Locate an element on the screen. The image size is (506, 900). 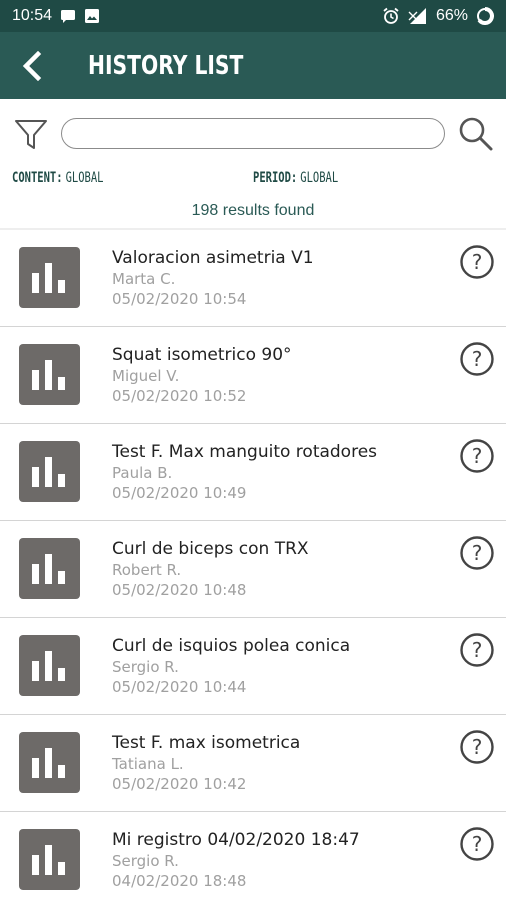
content-filter: CONTENT: GLOBAL is located at coordinates (58, 178).